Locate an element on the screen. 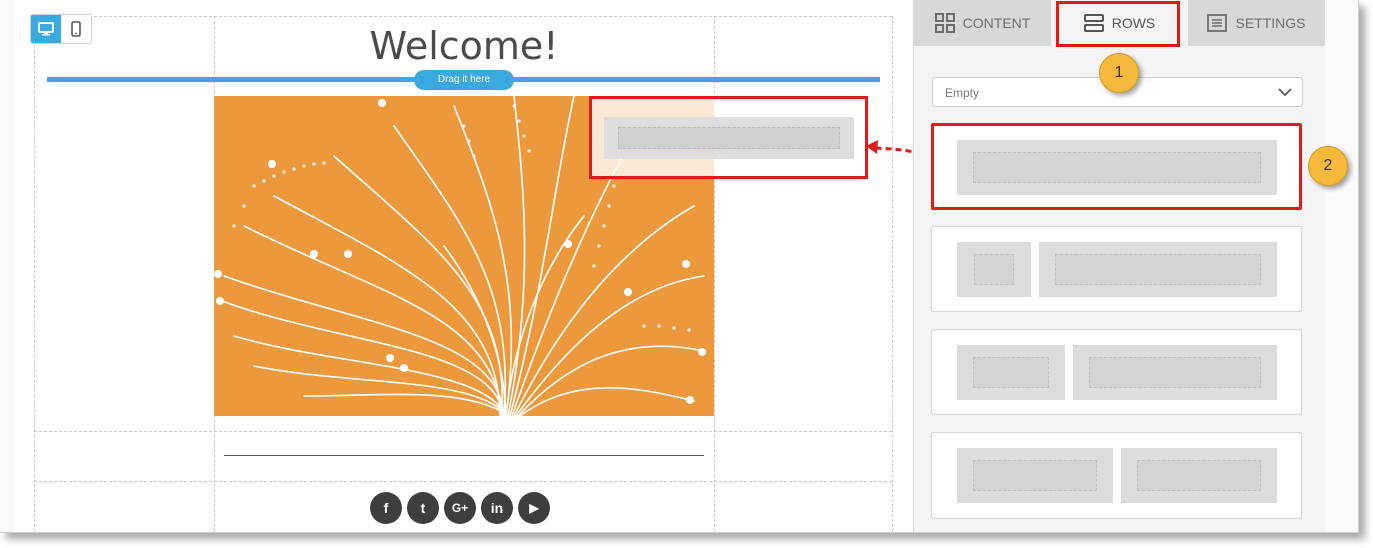  desktop-view-button is located at coordinates (46, 29).